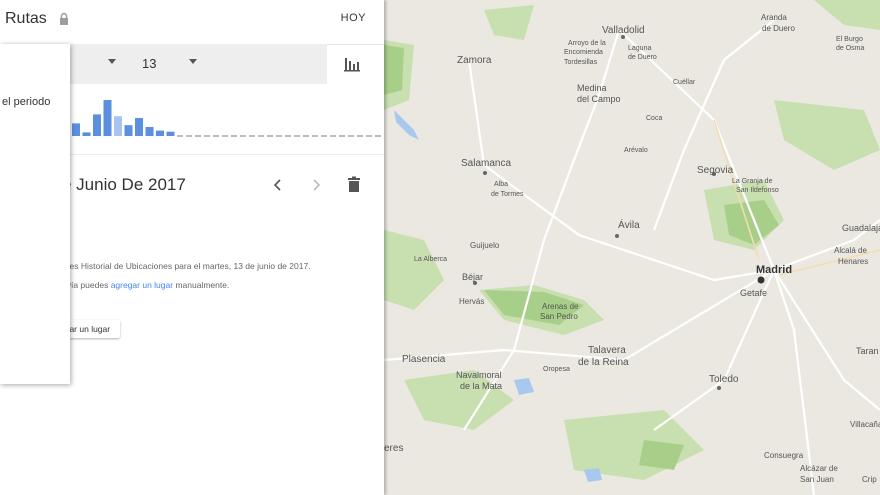  I want to click on map-place-label: Madrid, so click(774, 270).